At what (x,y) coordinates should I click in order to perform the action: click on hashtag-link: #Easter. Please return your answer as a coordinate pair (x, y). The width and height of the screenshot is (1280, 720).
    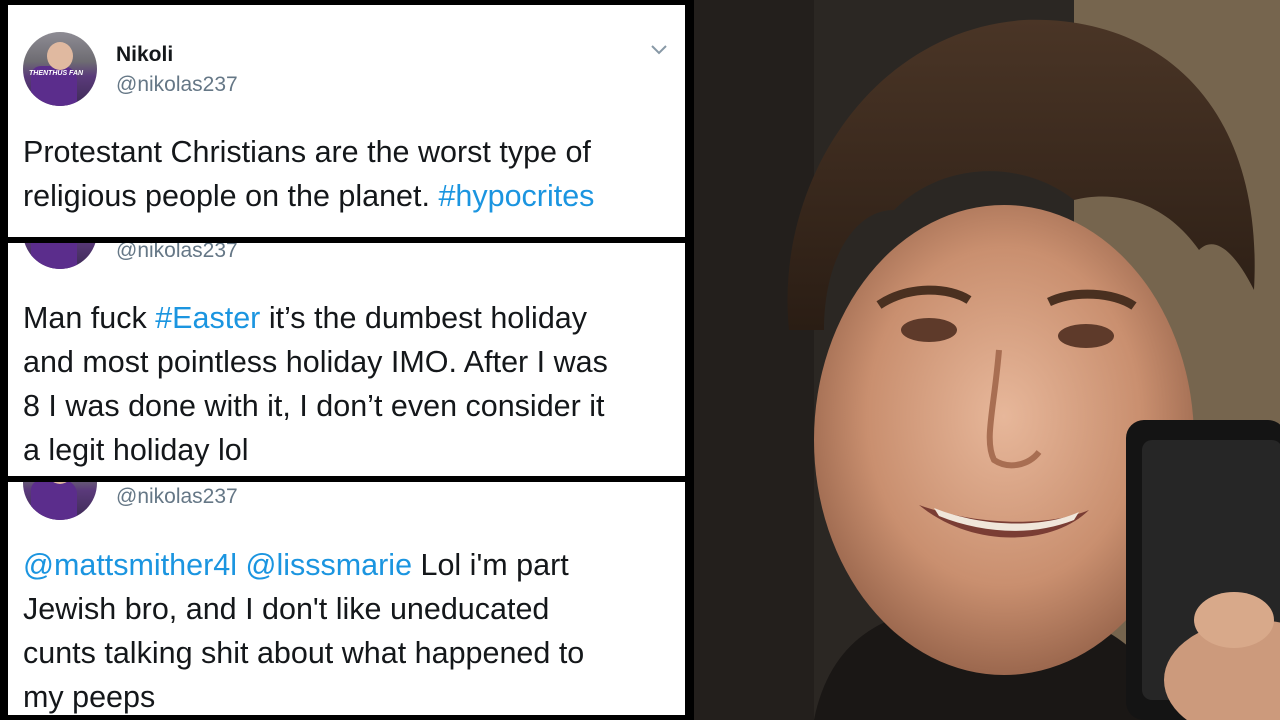
    Looking at the image, I should click on (207, 318).